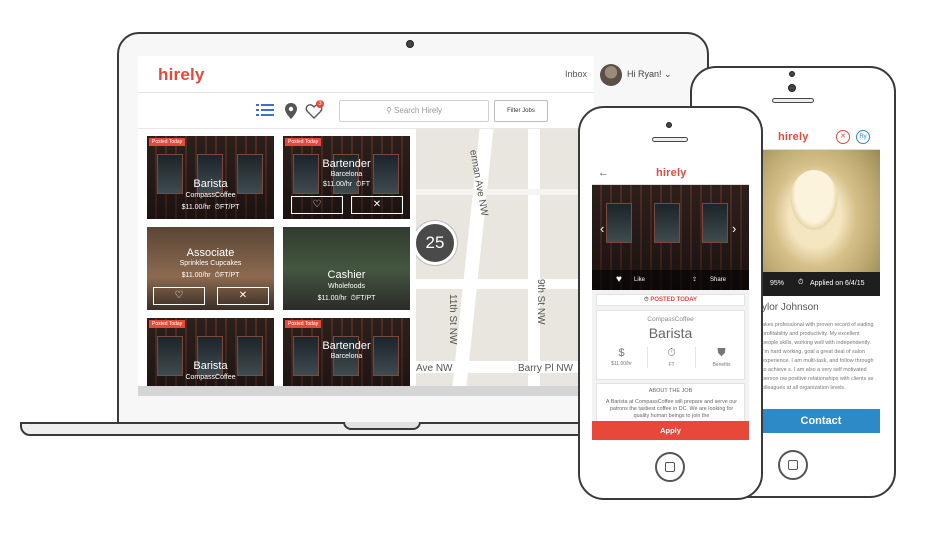 This screenshot has height=535, width=939. What do you see at coordinates (721, 365) in the screenshot?
I see `benefits-label: Benefits` at bounding box center [721, 365].